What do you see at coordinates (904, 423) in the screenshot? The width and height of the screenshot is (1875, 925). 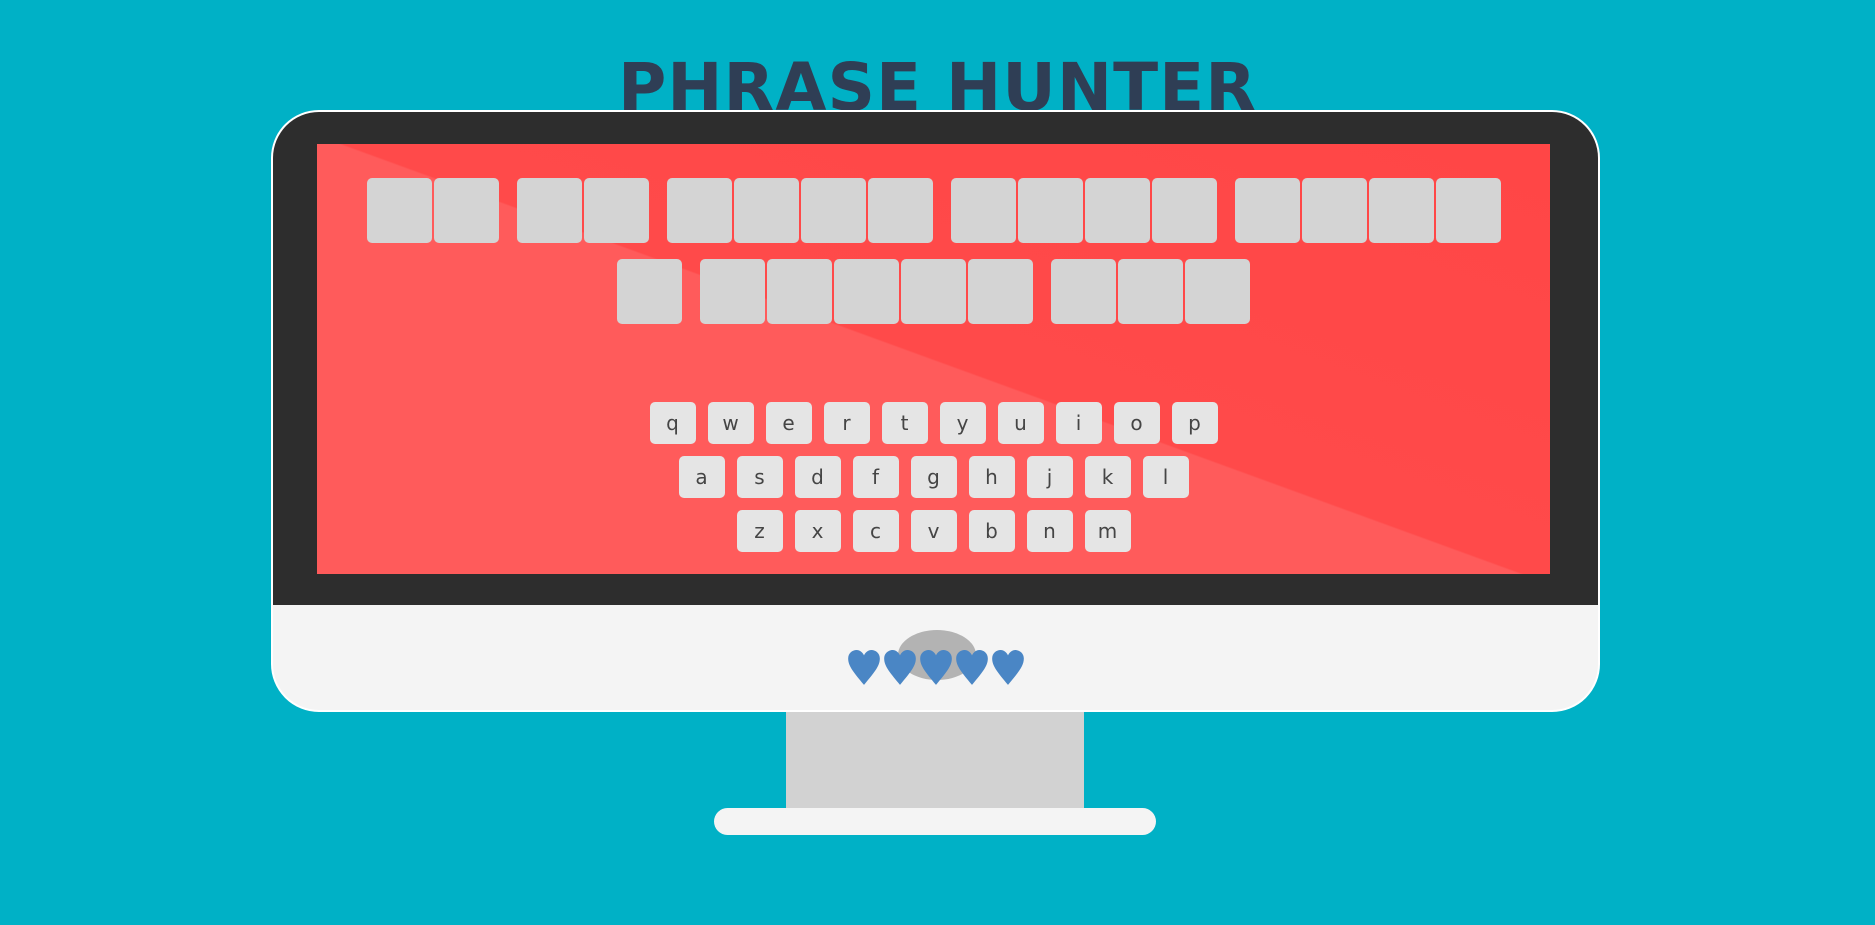 I see `key-t: t` at bounding box center [904, 423].